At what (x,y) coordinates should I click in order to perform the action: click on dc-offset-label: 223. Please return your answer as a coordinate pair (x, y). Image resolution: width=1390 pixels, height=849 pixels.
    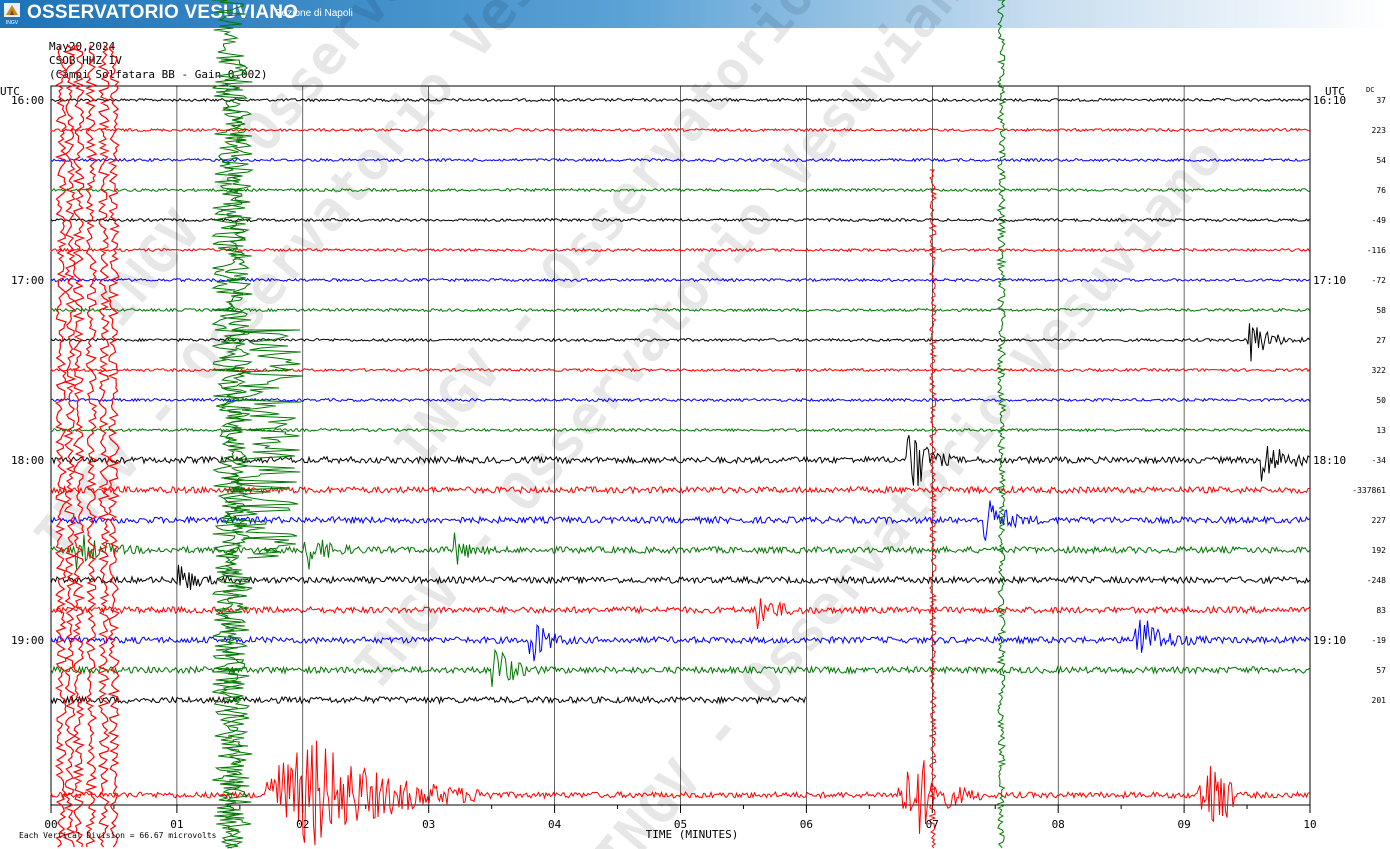
    Looking at the image, I should click on (1379, 130).